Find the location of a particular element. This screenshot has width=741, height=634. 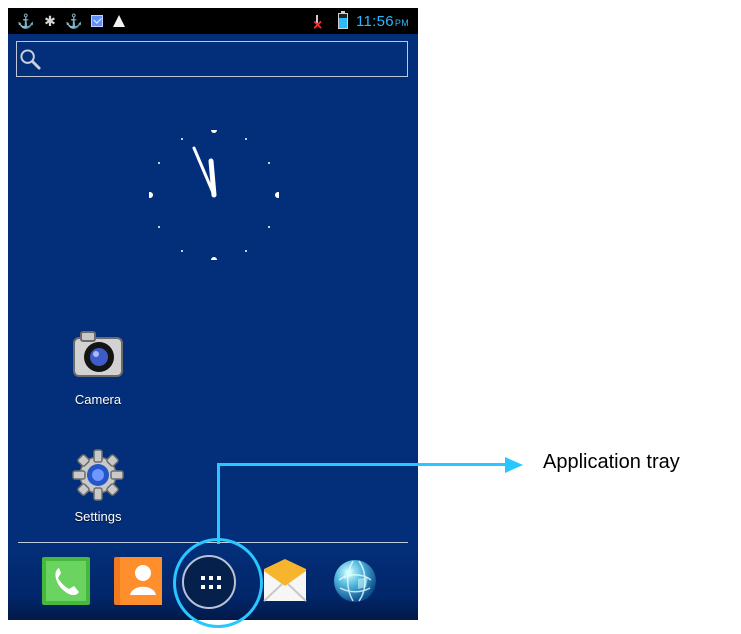

battery-charging-icon is located at coordinates (342, 20).